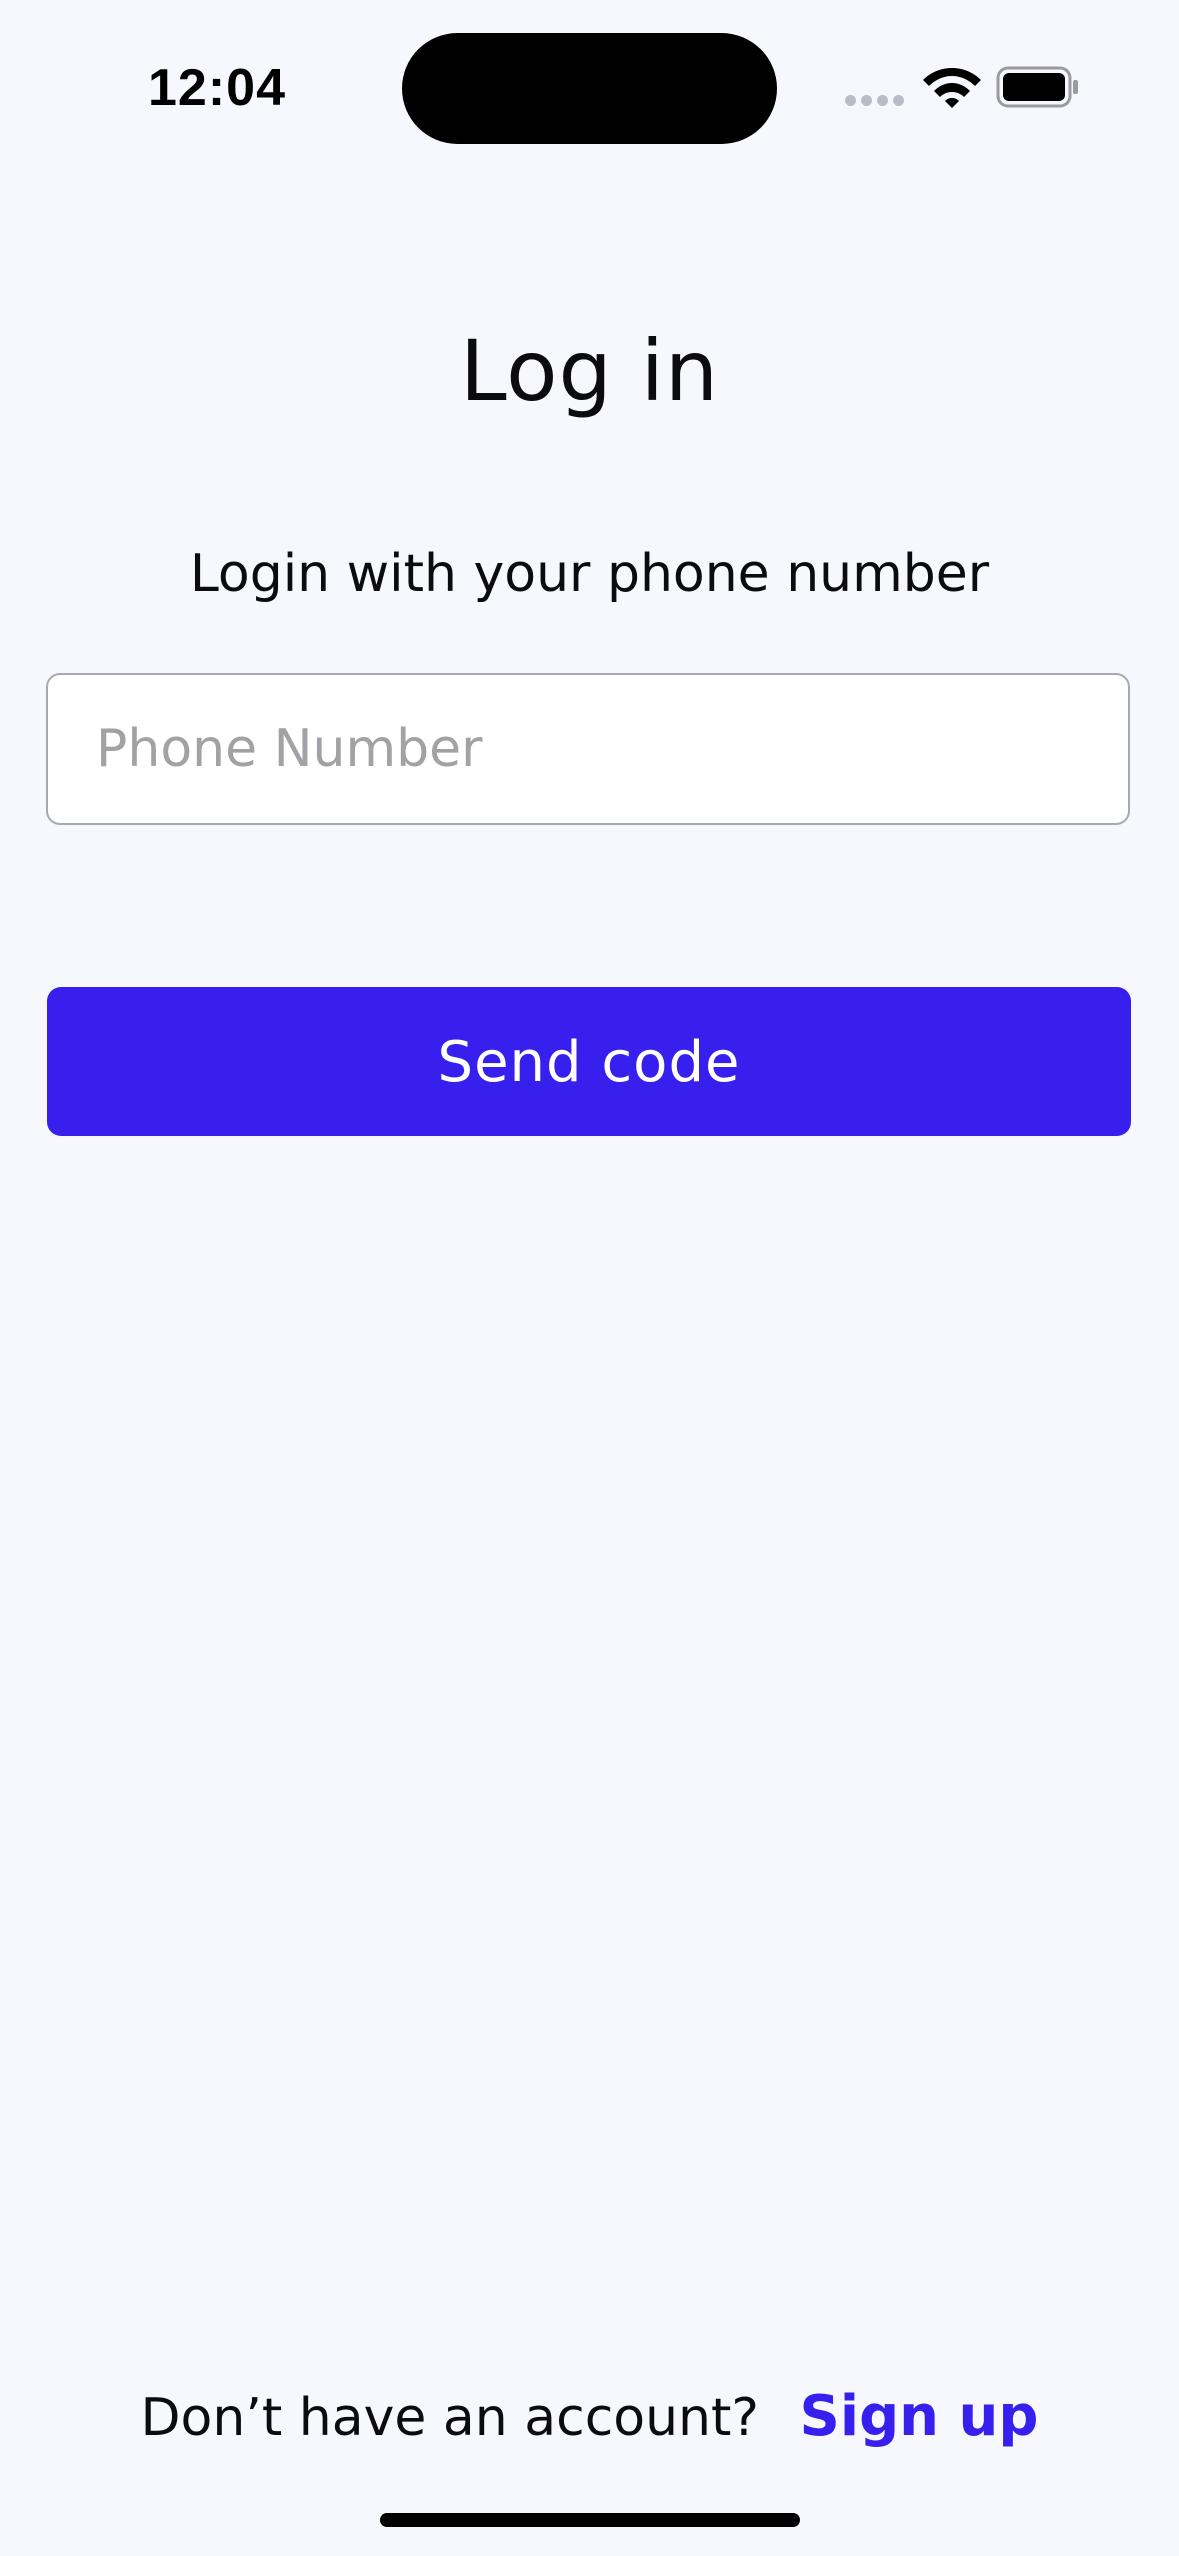 This screenshot has height=2556, width=1179. I want to click on phone-number-input, so click(588, 749).